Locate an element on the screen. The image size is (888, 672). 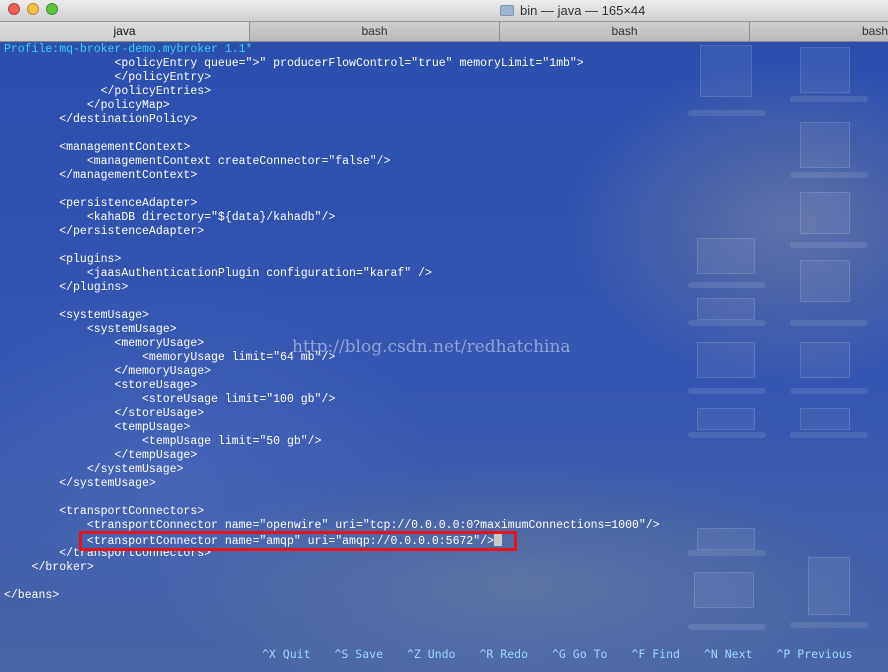
shortcut-label: Find is located at coordinates (666, 654).